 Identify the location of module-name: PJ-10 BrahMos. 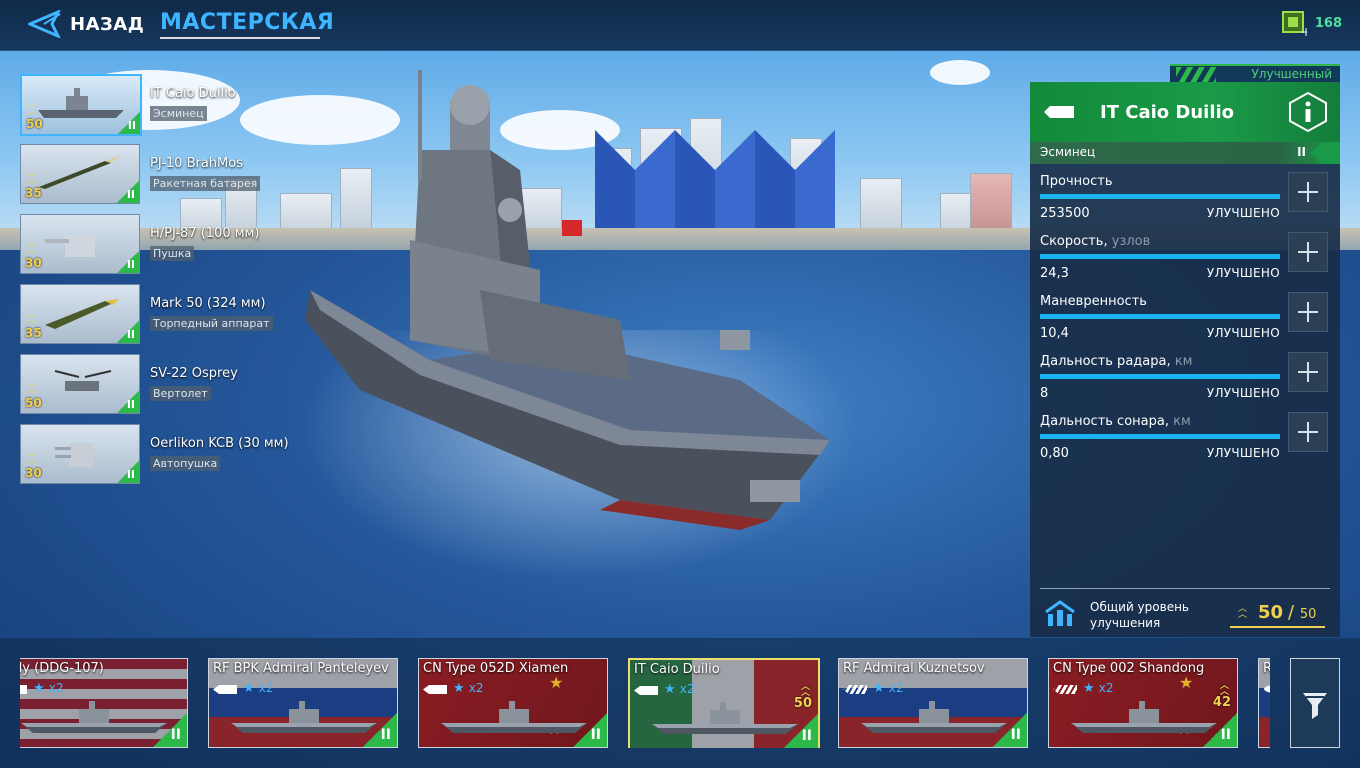
(196, 163).